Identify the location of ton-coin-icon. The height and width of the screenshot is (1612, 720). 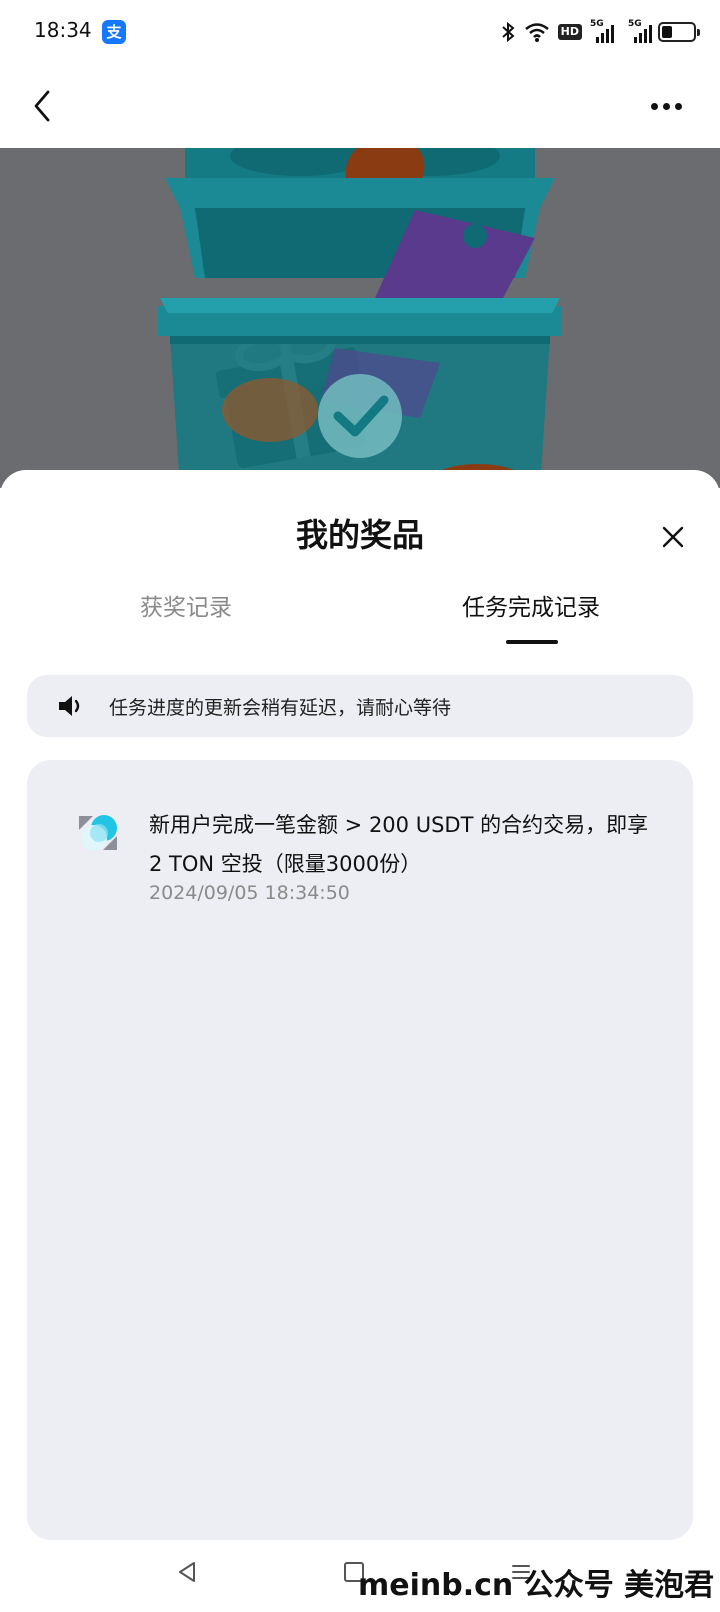
(98, 833).